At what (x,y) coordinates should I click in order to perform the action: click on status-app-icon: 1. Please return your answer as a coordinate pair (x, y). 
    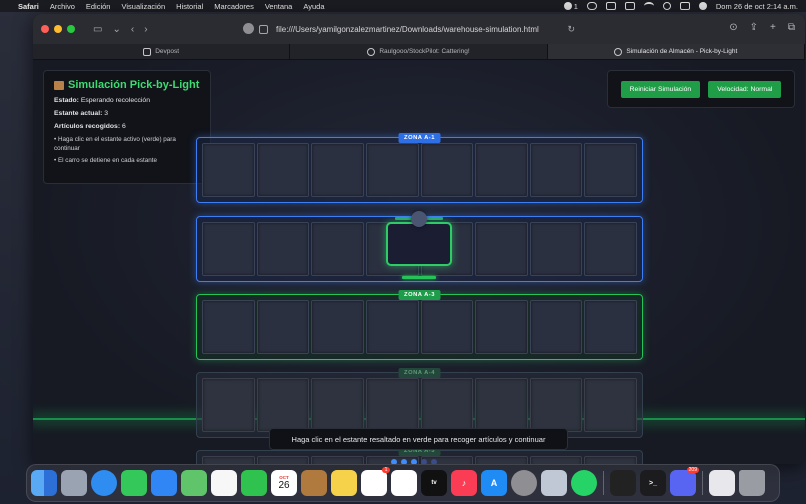
    Looking at the image, I should click on (570, 6).